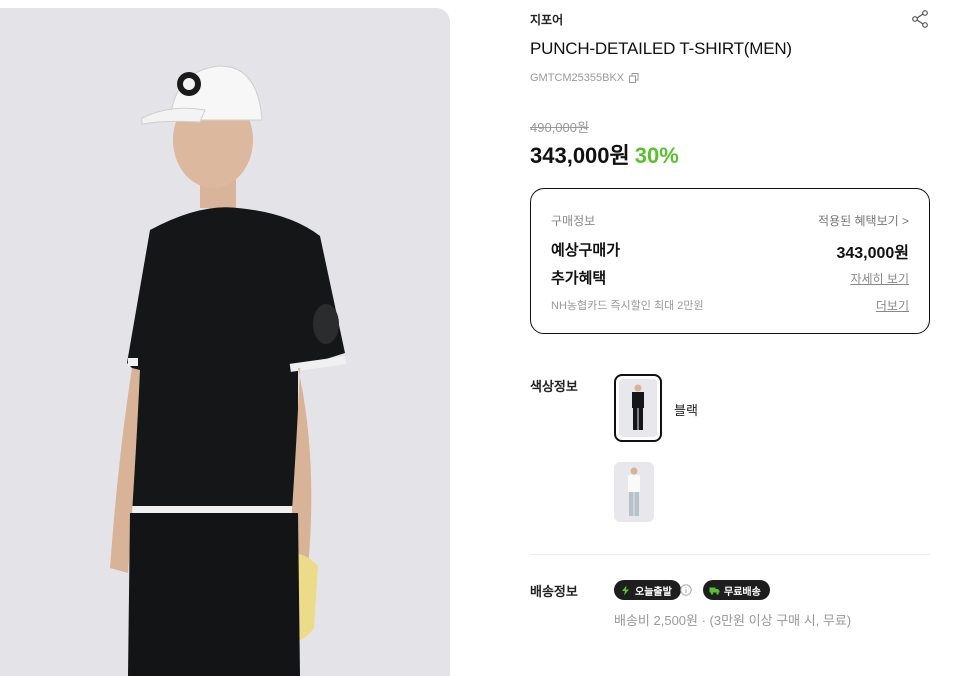 The width and height of the screenshot is (960, 676). Describe the element at coordinates (872, 253) in the screenshot. I see `expected-price-value: 343,000원` at that location.